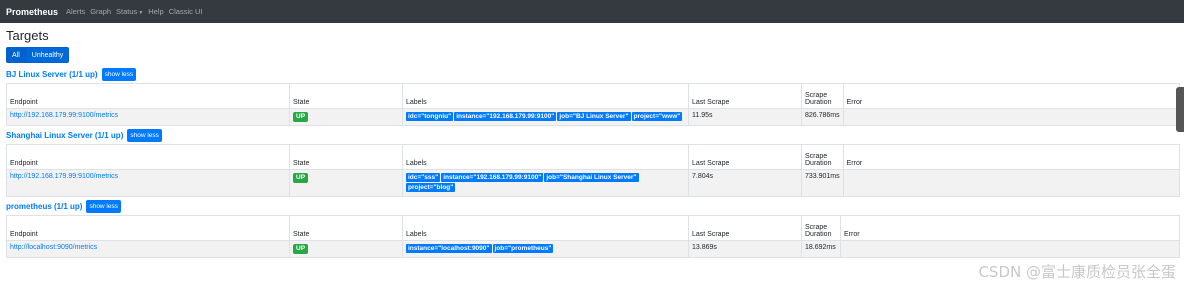 This screenshot has width=1184, height=290. I want to click on page-title: Targets, so click(27, 35).